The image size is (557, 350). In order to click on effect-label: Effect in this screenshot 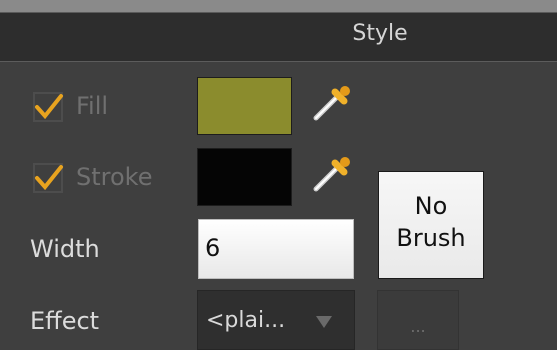, I will do `click(65, 321)`.